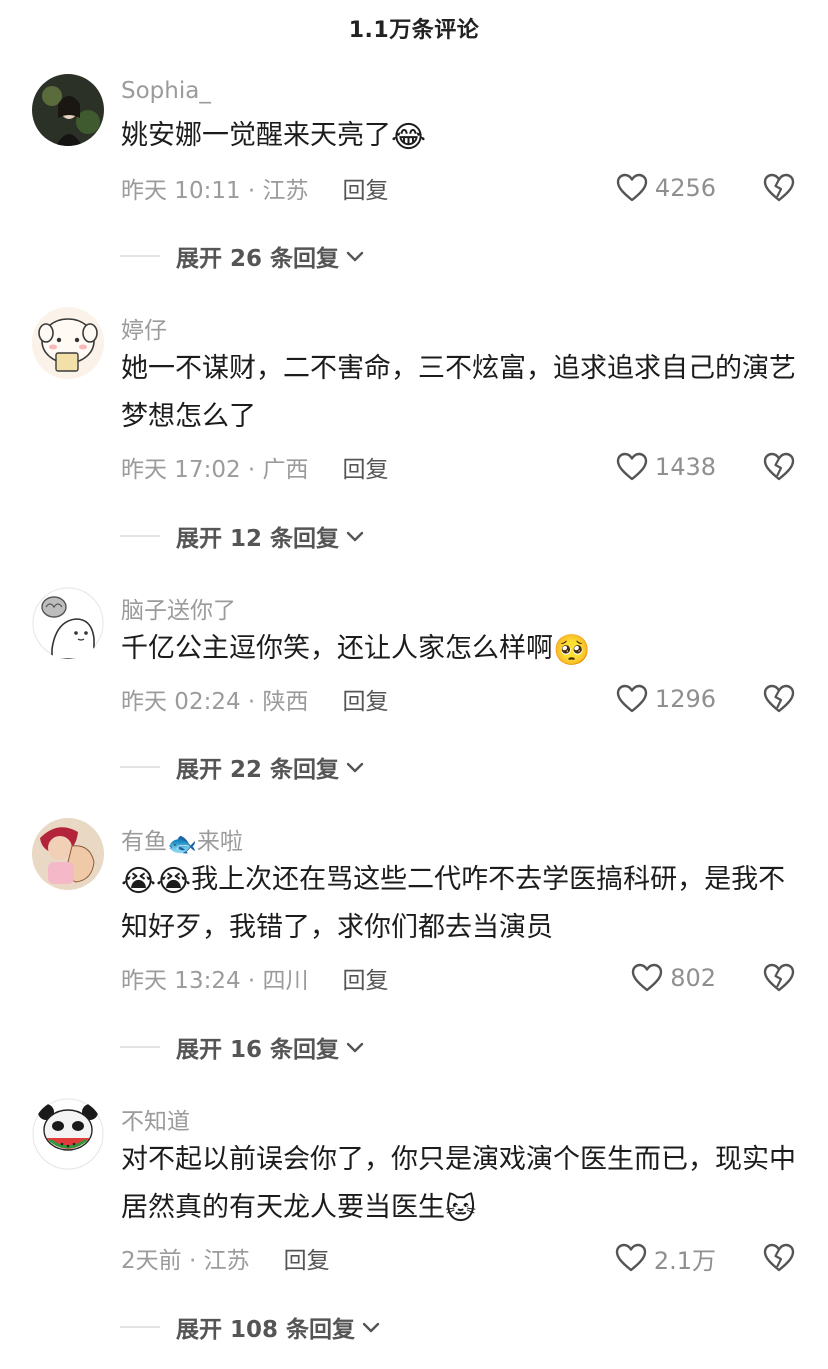 This screenshot has height=1369, width=828. I want to click on expand-replies-button: 展开 12 条回复, so click(242, 536).